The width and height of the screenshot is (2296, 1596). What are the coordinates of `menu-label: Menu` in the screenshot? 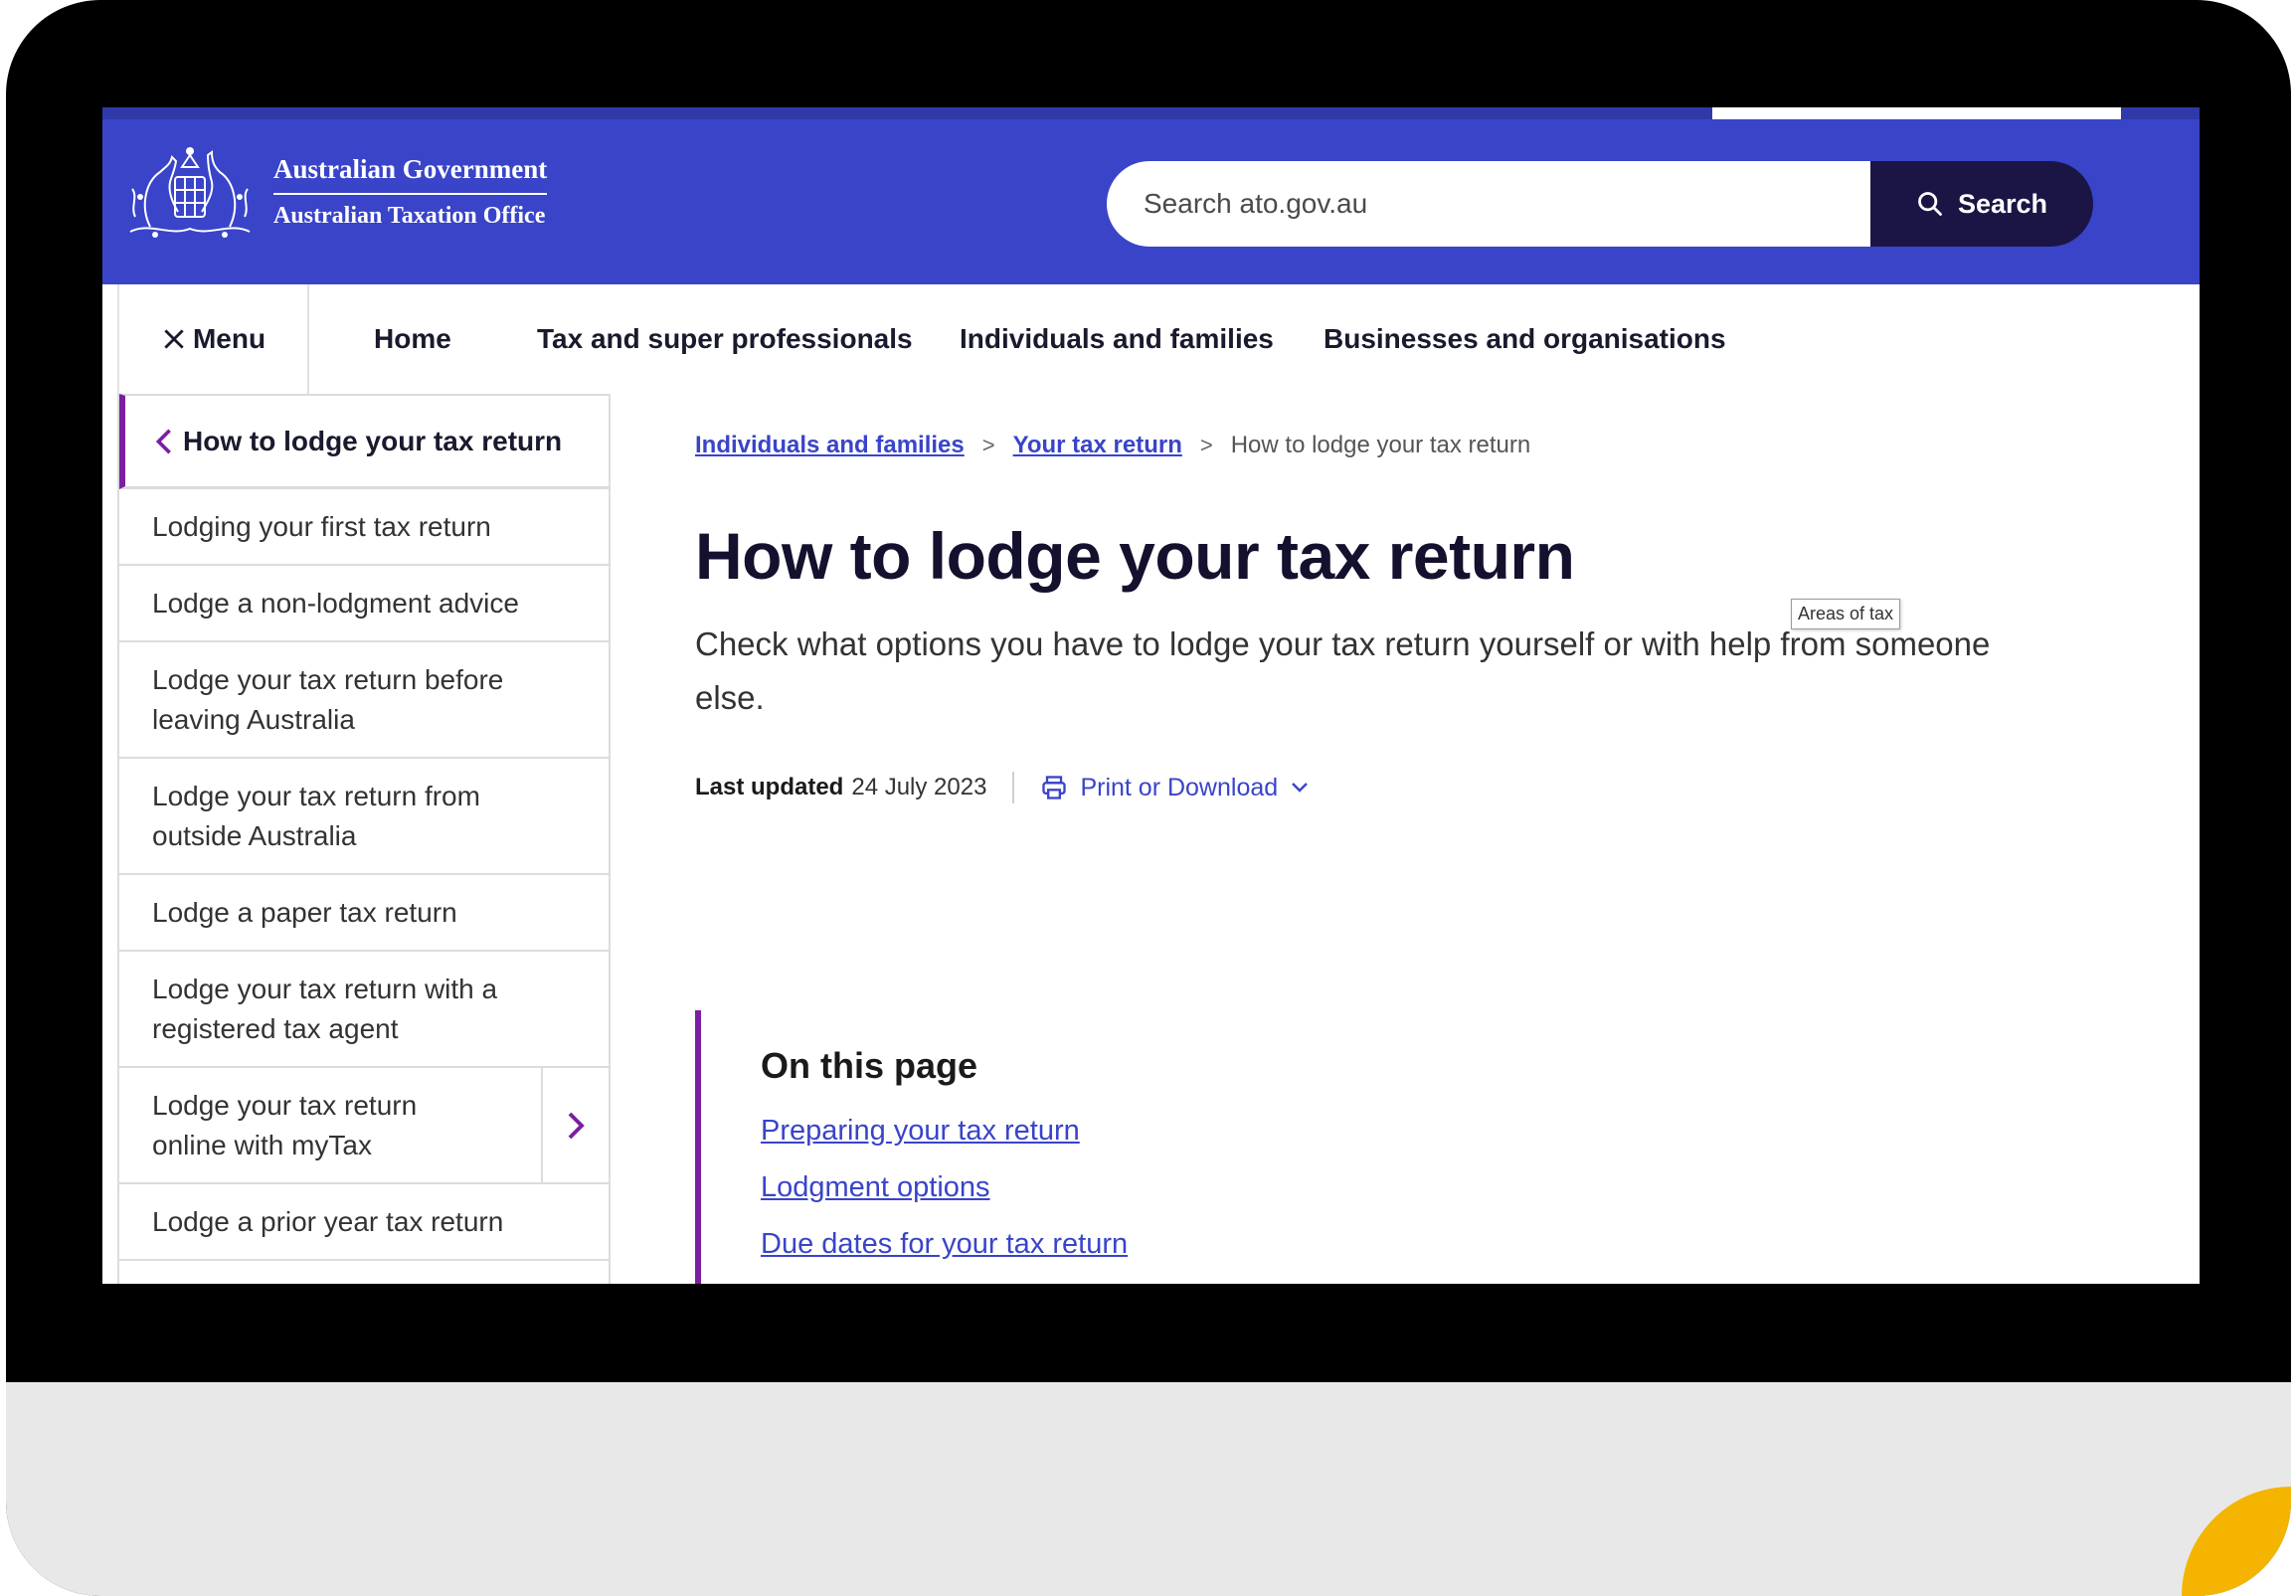 It's located at (229, 339).